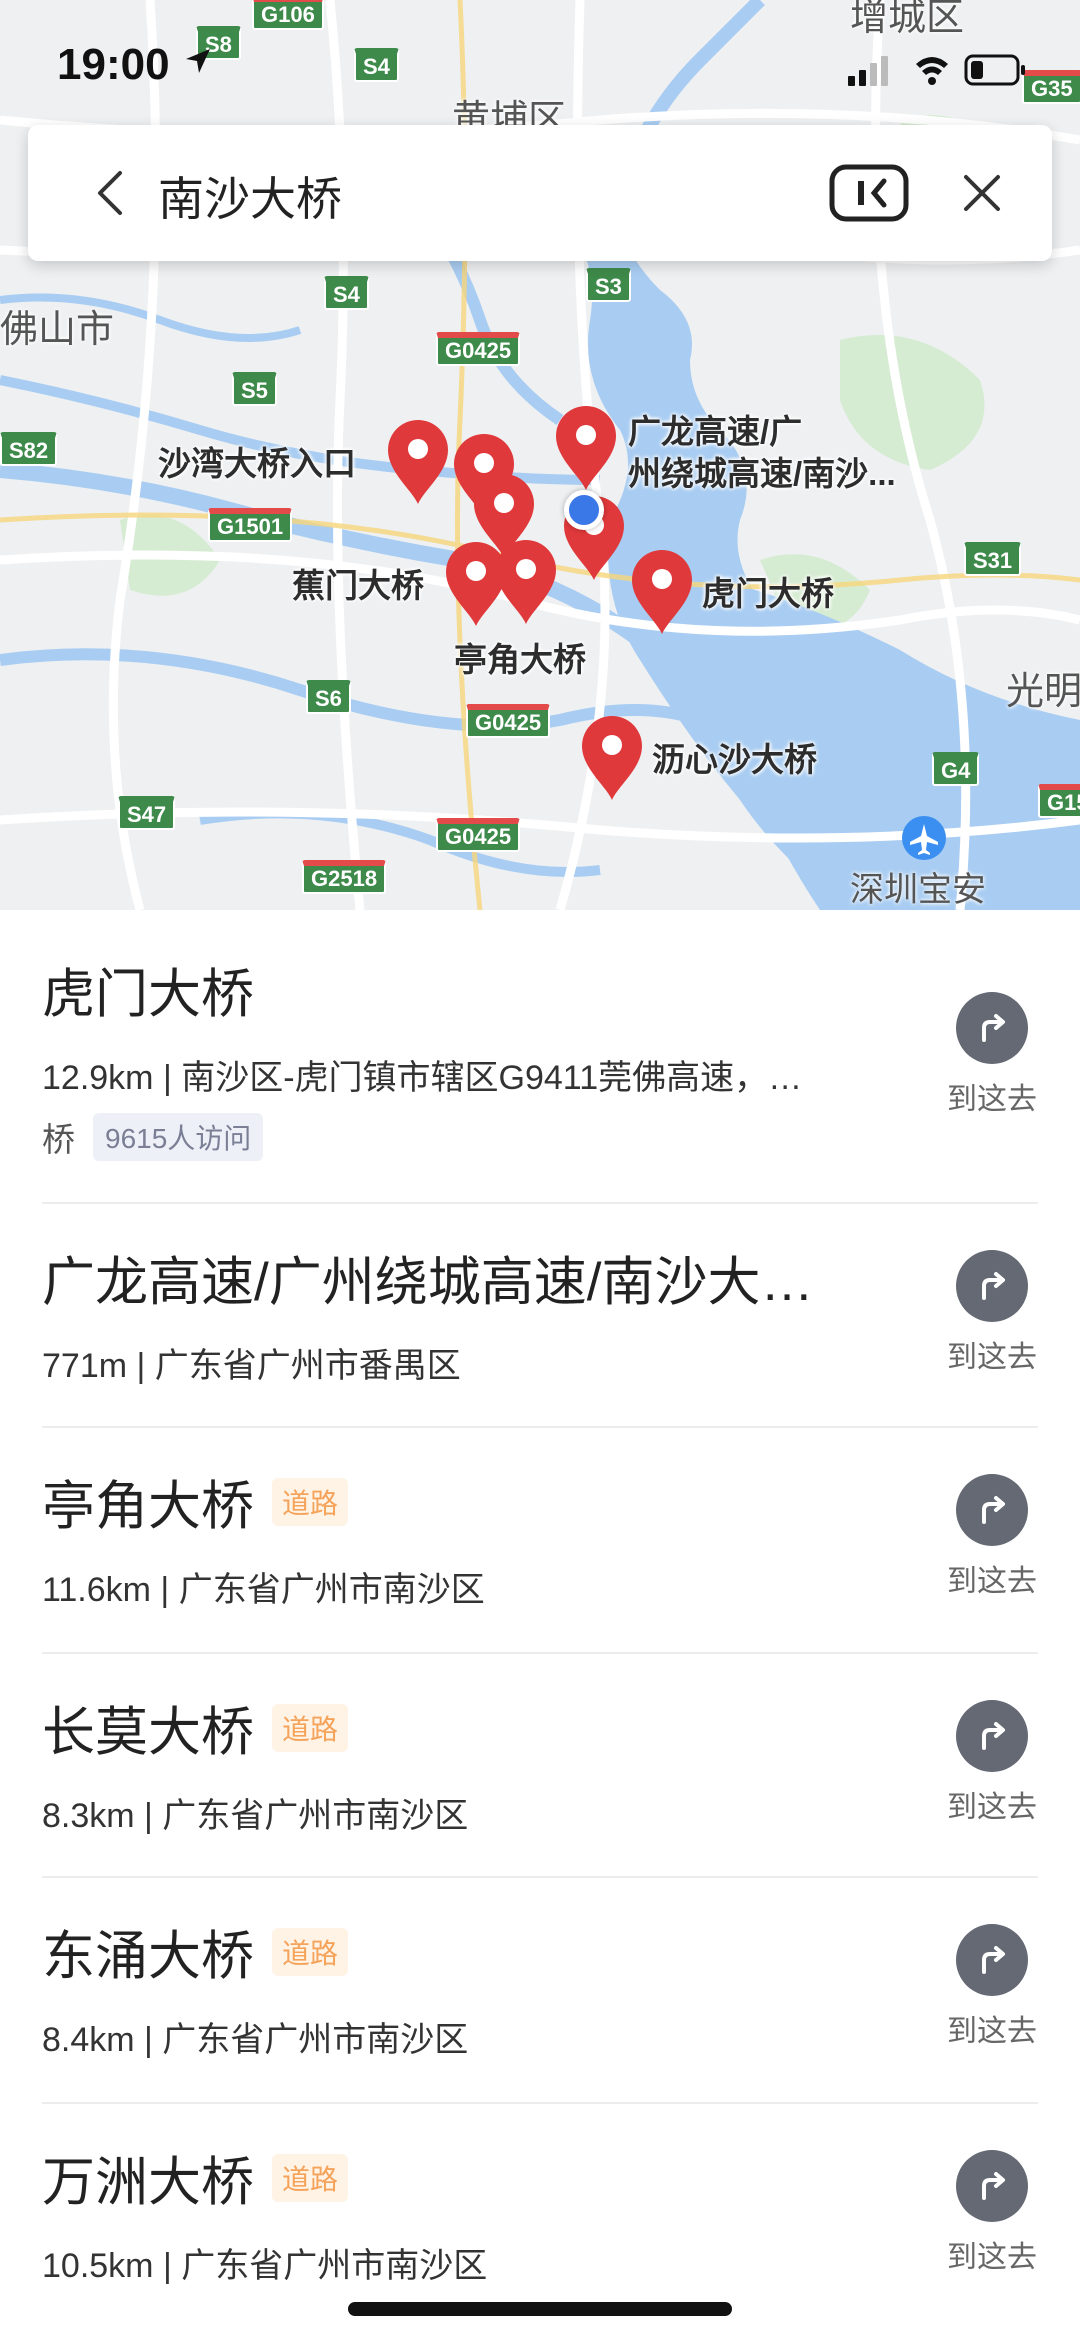 The height and width of the screenshot is (2339, 1080). Describe the element at coordinates (956, 769) in the screenshot. I see `road-shield: G4` at that location.